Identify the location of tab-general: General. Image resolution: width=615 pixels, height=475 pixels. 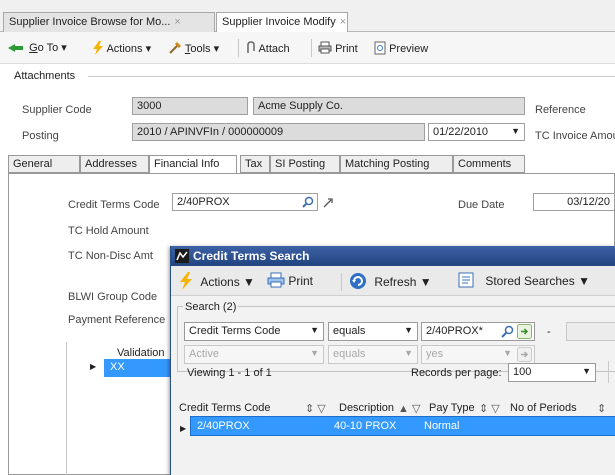
(44, 164).